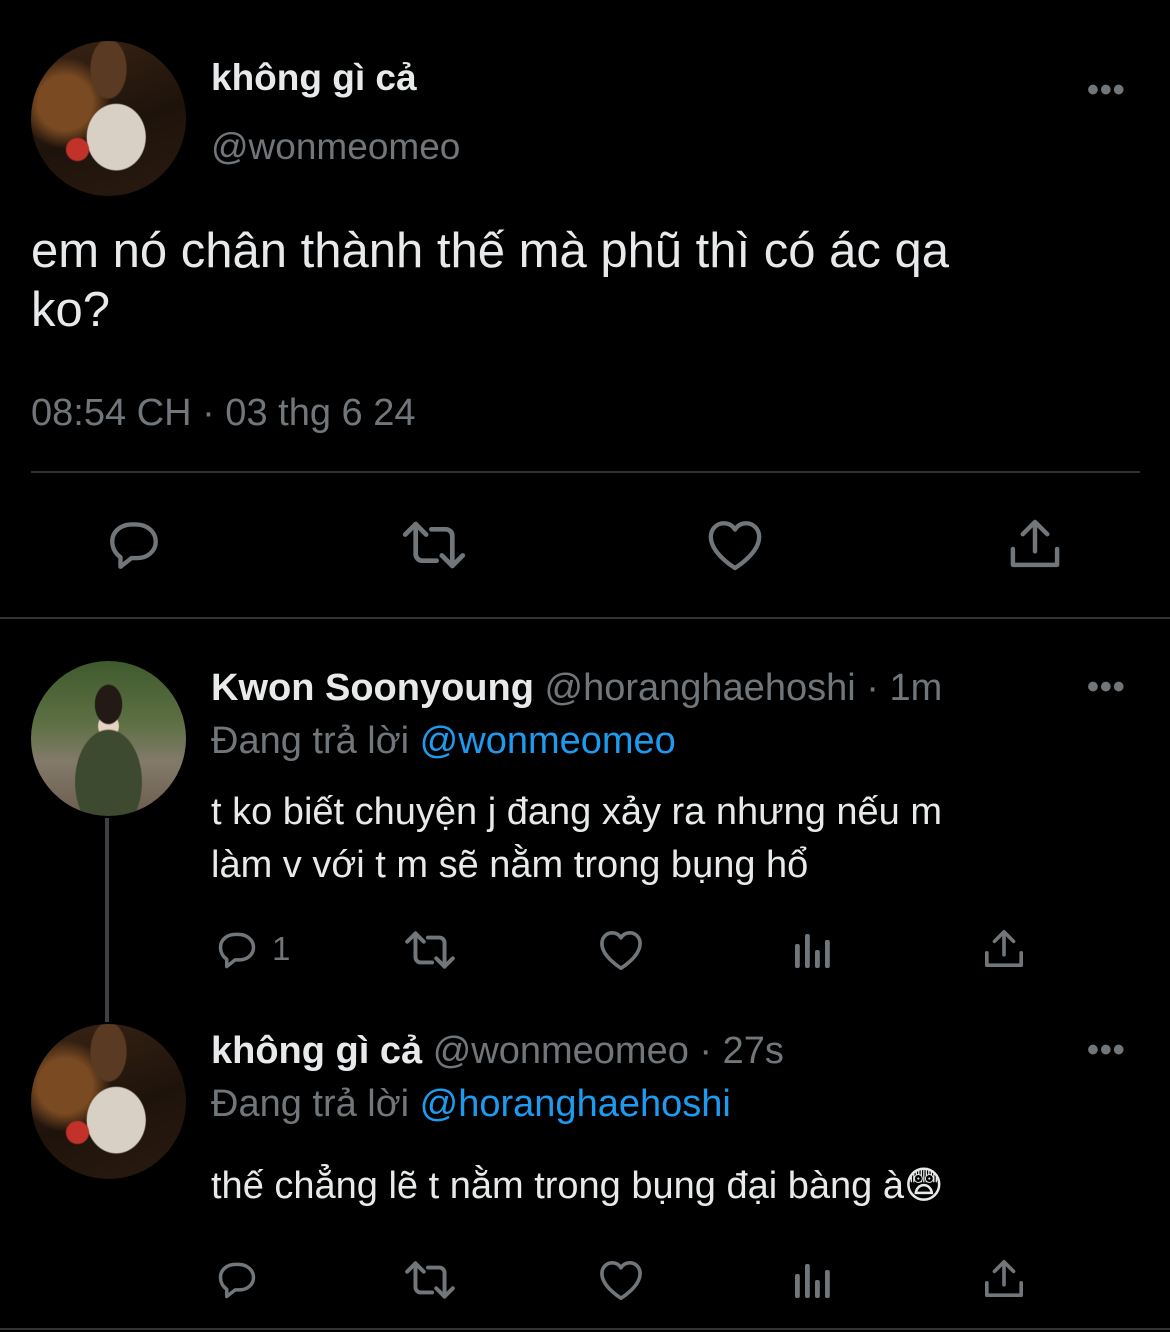  Describe the element at coordinates (107, 920) in the screenshot. I see `thread-connector` at that location.